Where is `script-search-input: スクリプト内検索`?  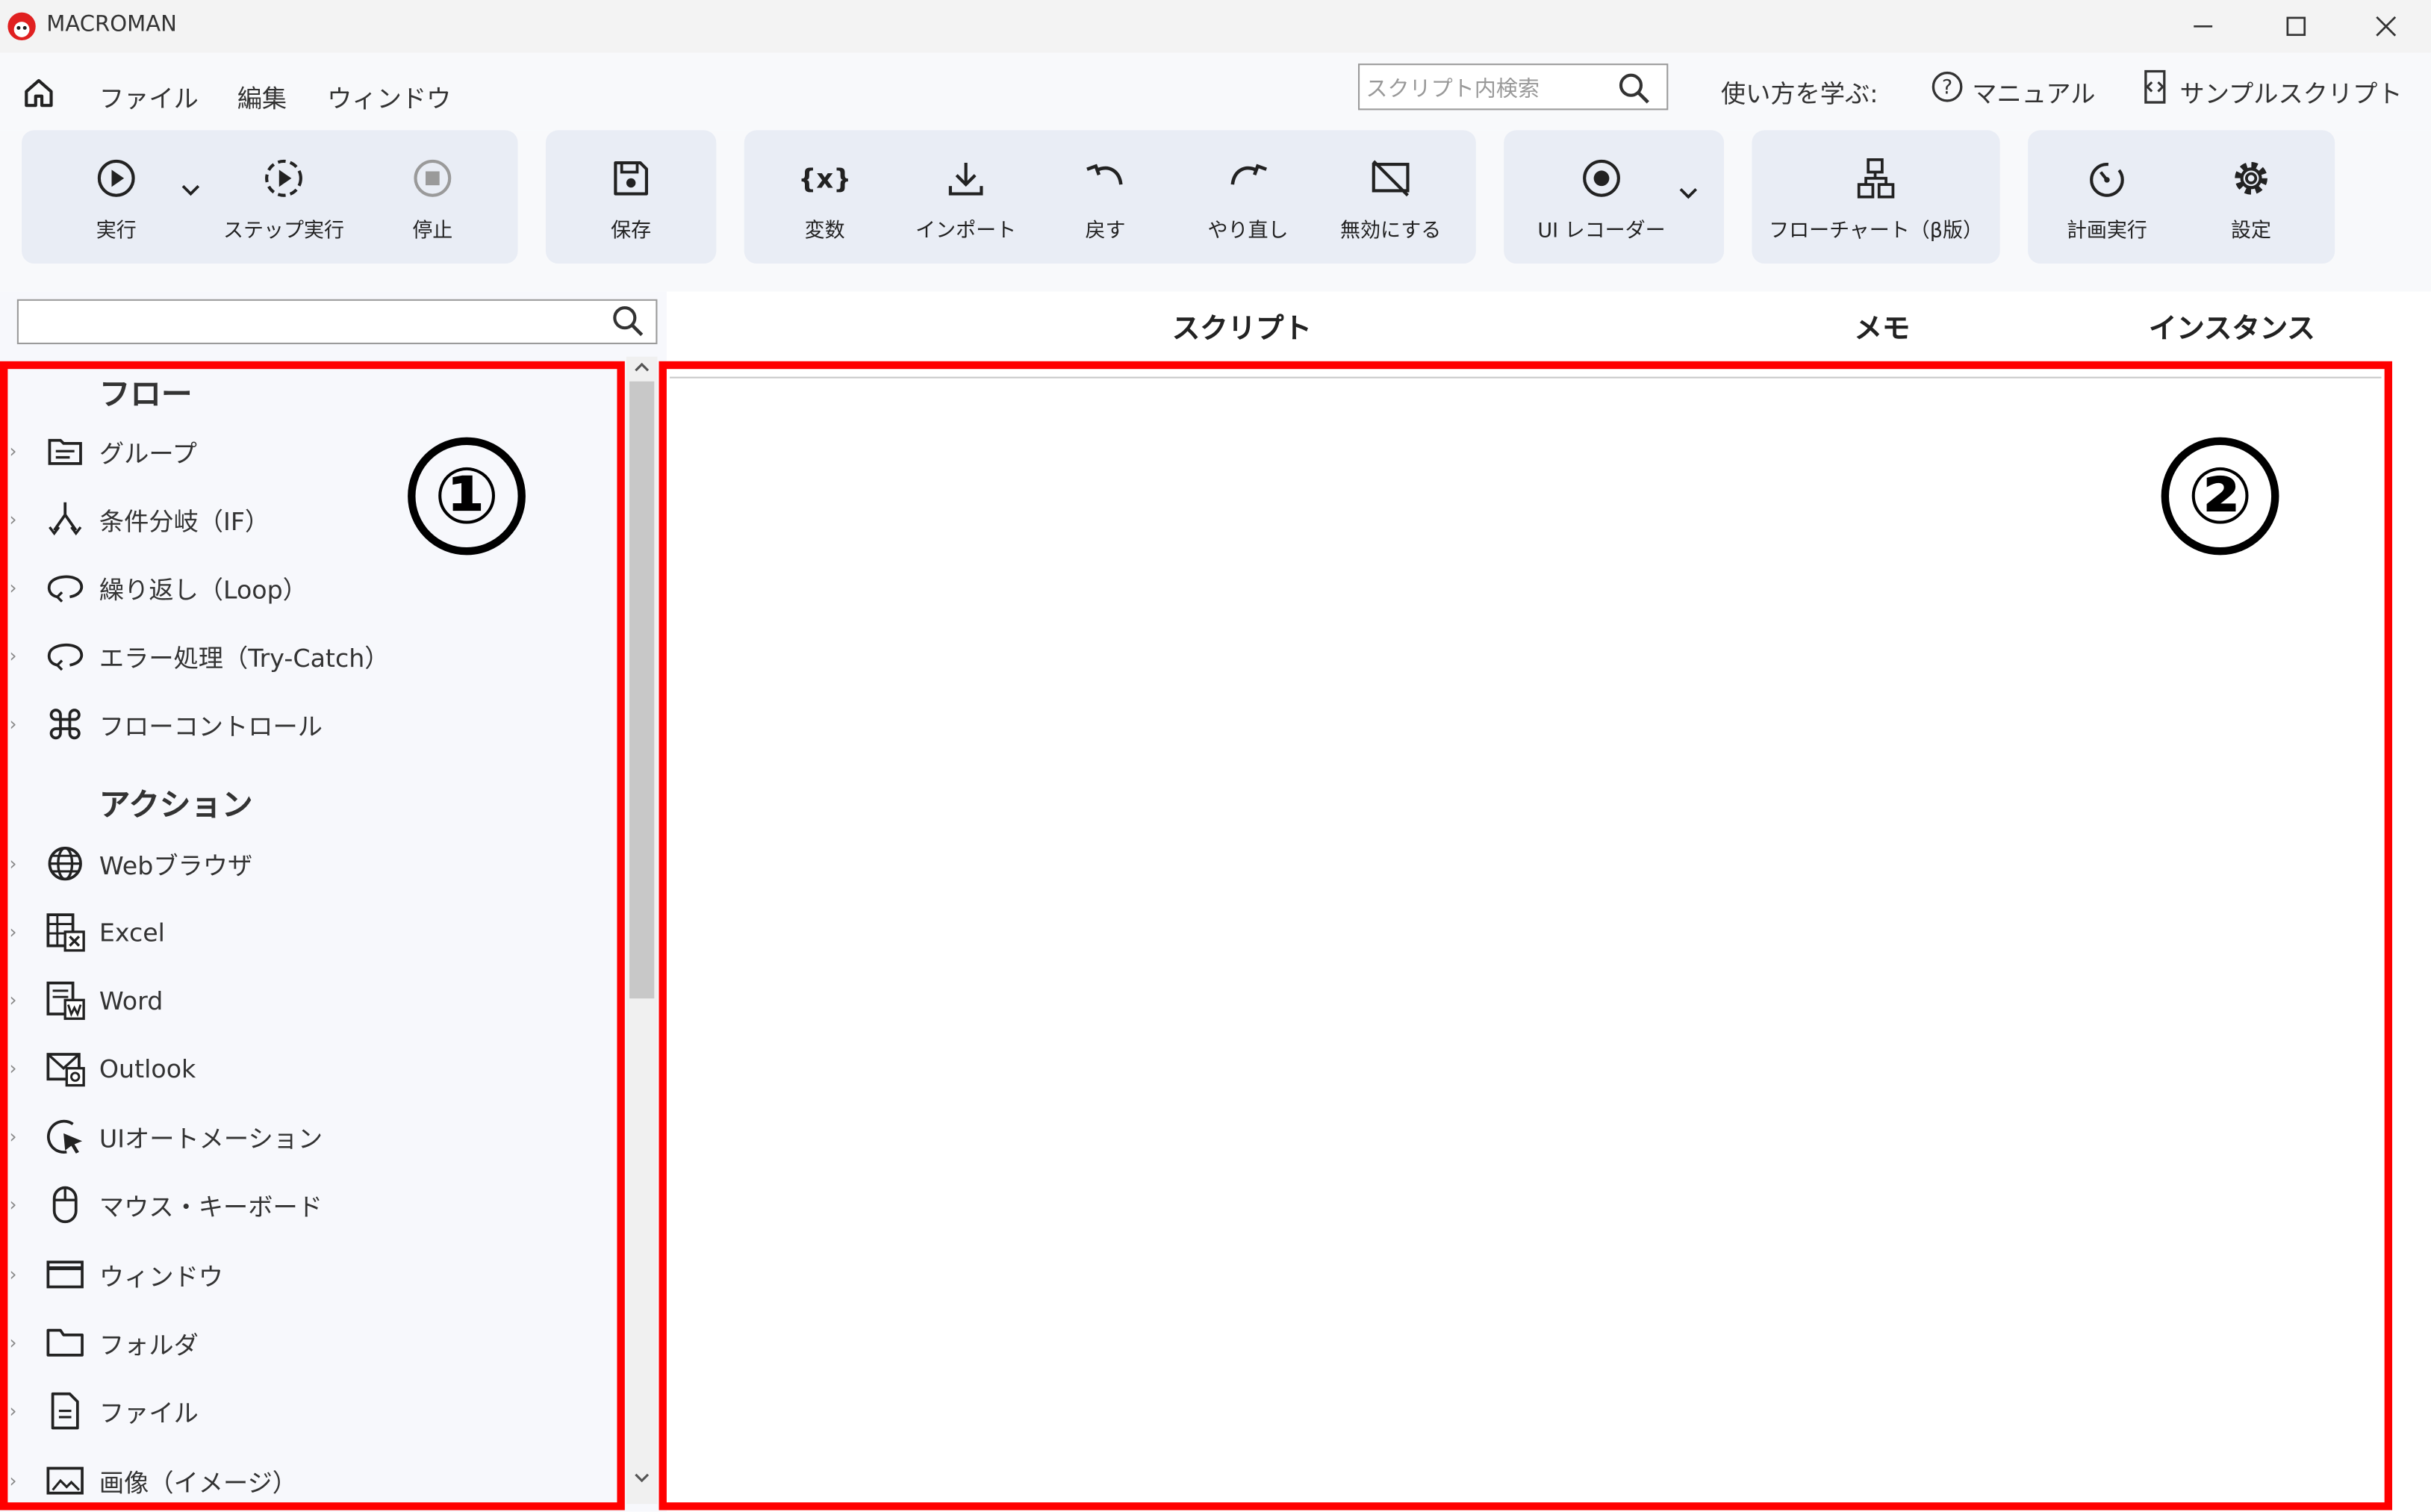
script-search-input: スクリプト内検索 is located at coordinates (1513, 87).